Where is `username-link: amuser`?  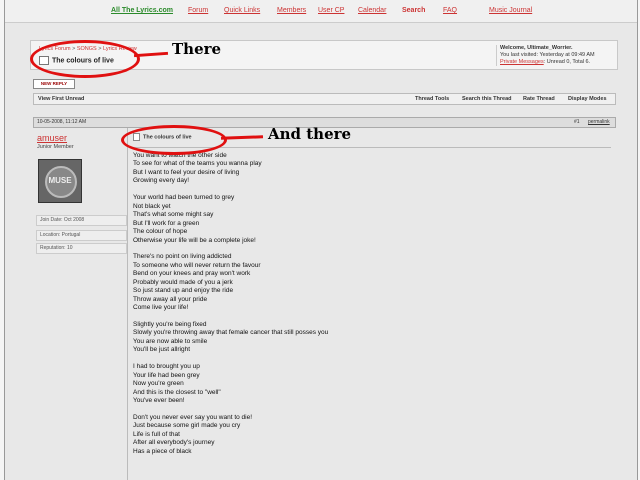
username-link: amuser is located at coordinates (52, 138).